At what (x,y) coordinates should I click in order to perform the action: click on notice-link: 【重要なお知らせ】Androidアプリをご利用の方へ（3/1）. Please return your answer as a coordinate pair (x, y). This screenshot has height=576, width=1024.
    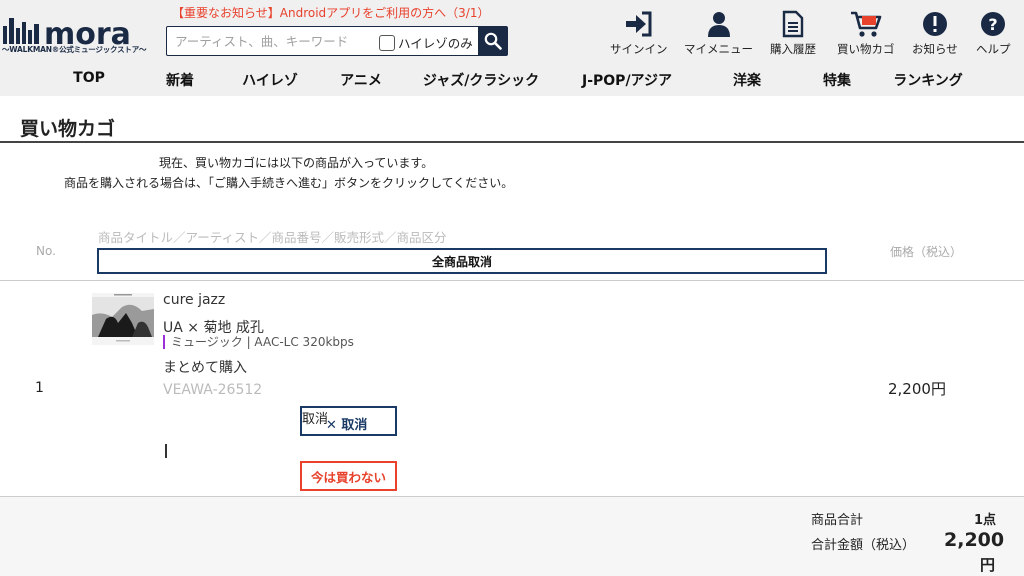
    Looking at the image, I should click on (330, 12).